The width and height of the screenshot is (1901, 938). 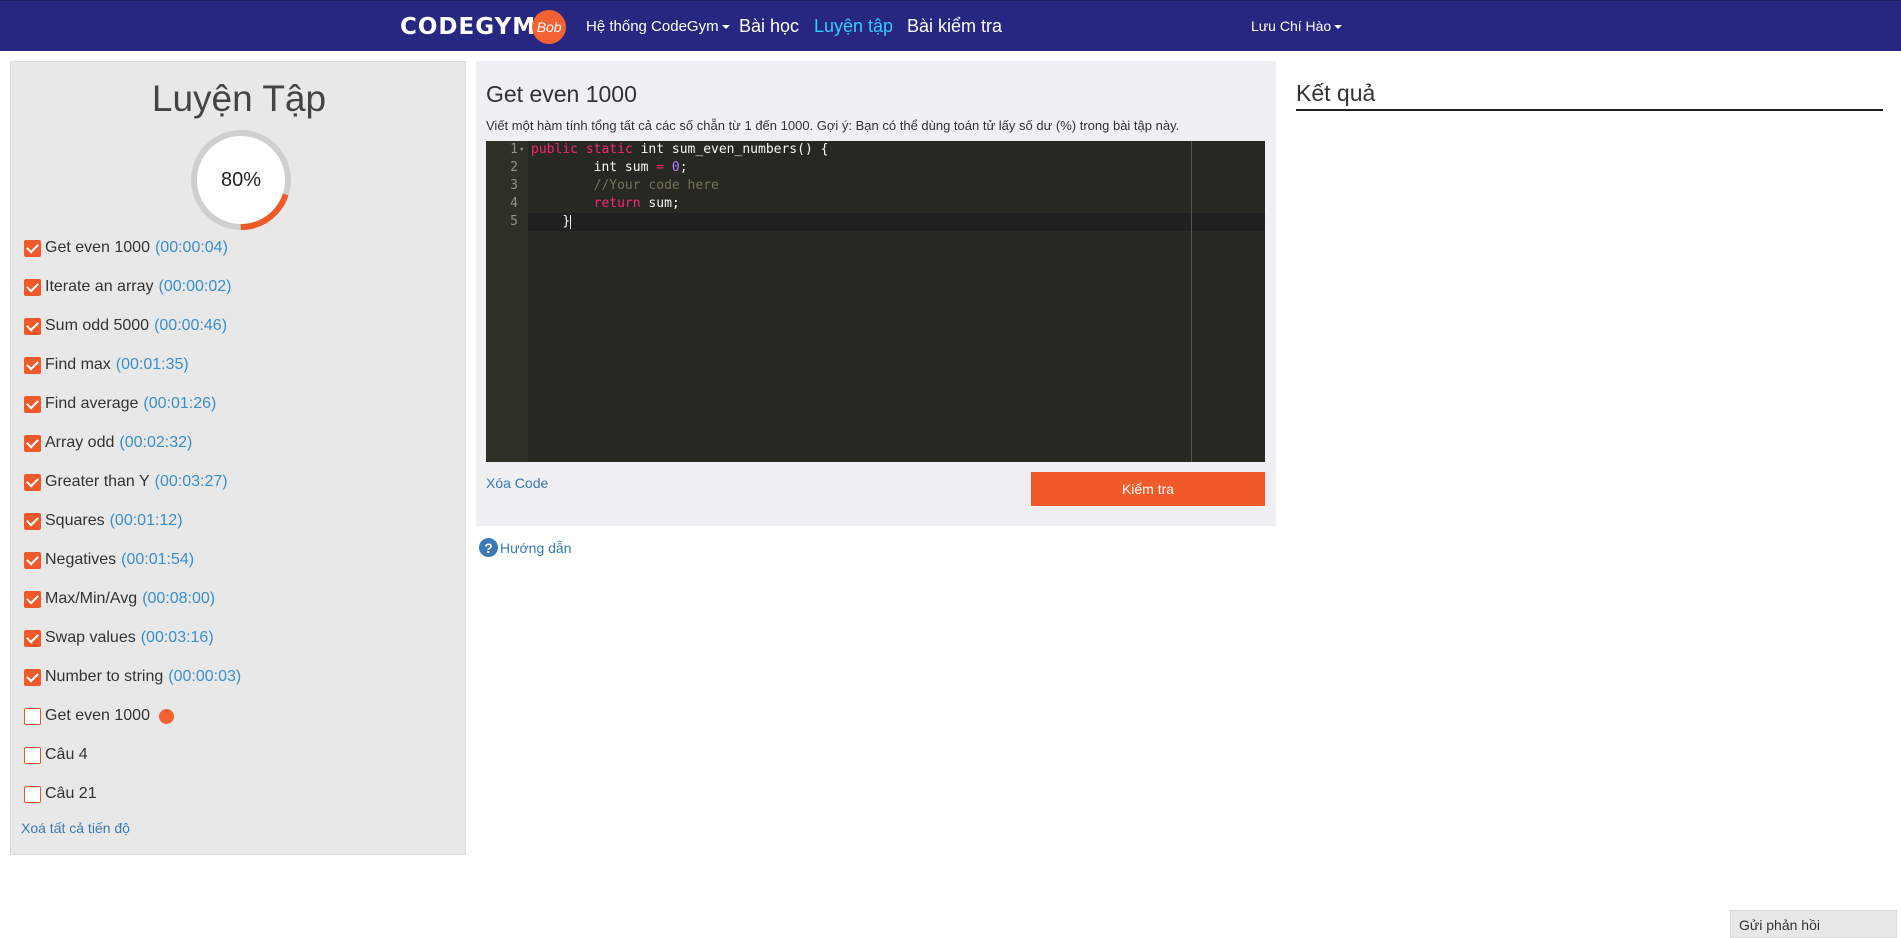 I want to click on task-time: (00:01:26), so click(x=180, y=403).